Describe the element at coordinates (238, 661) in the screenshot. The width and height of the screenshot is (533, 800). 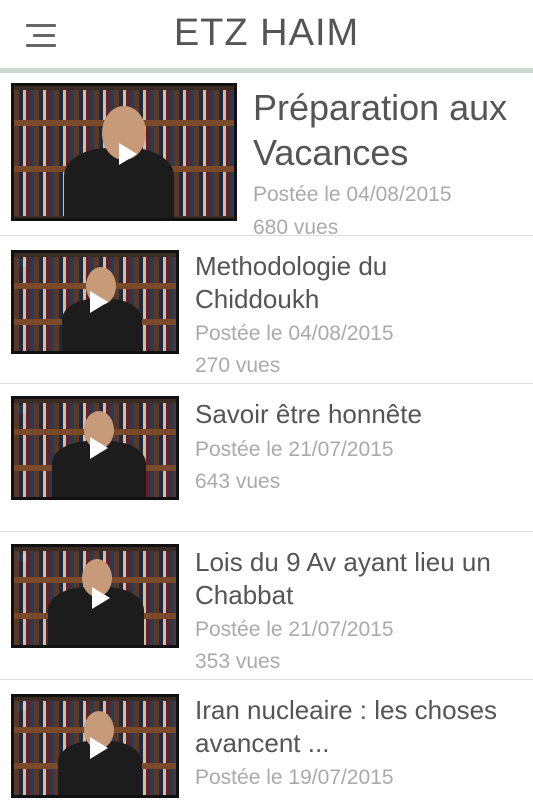
I see `video-views: 353 vues` at that location.